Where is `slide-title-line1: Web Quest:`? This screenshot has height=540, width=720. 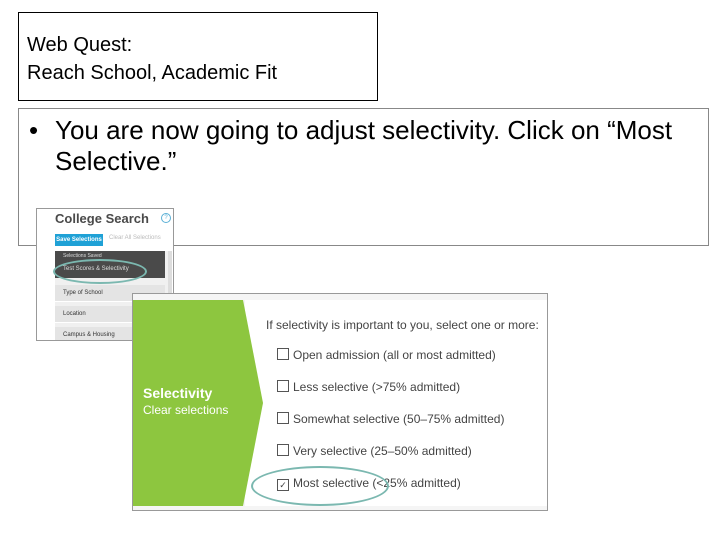
slide-title-line1: Web Quest: is located at coordinates (80, 45).